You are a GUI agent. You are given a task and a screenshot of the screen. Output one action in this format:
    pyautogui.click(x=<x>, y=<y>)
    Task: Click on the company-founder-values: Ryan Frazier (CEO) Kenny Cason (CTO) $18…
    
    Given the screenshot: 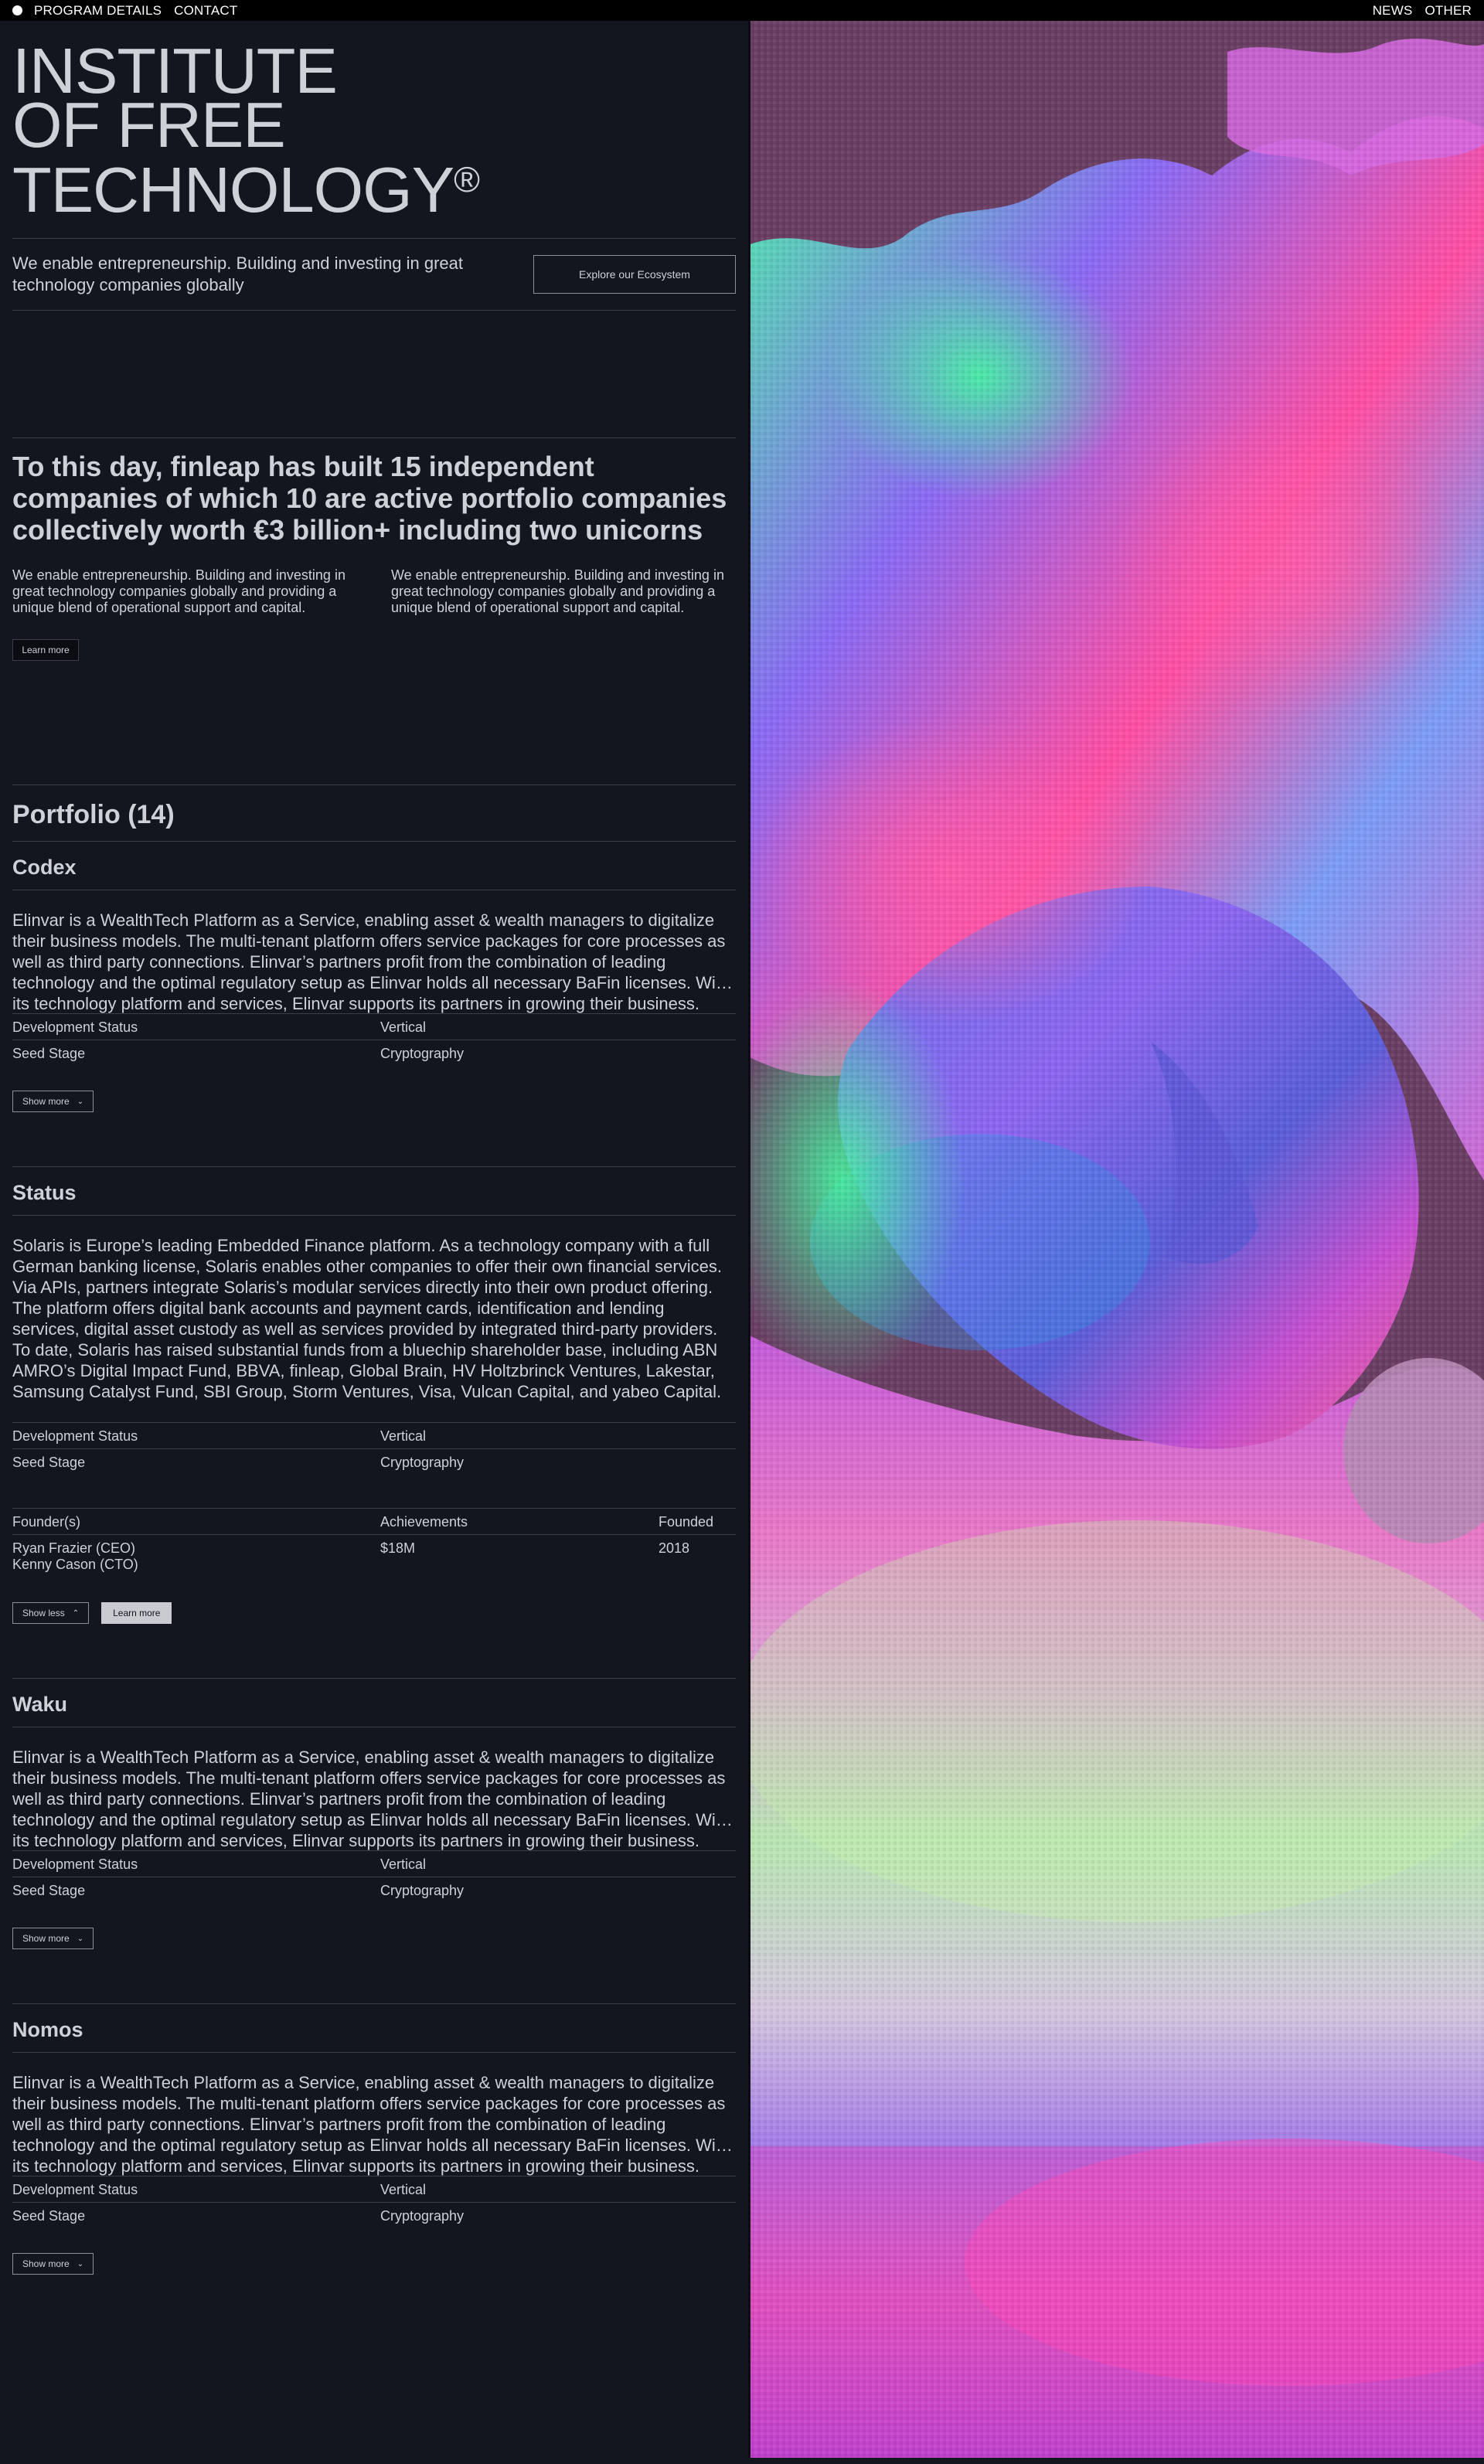 What is the action you would take?
    pyautogui.click(x=374, y=1554)
    